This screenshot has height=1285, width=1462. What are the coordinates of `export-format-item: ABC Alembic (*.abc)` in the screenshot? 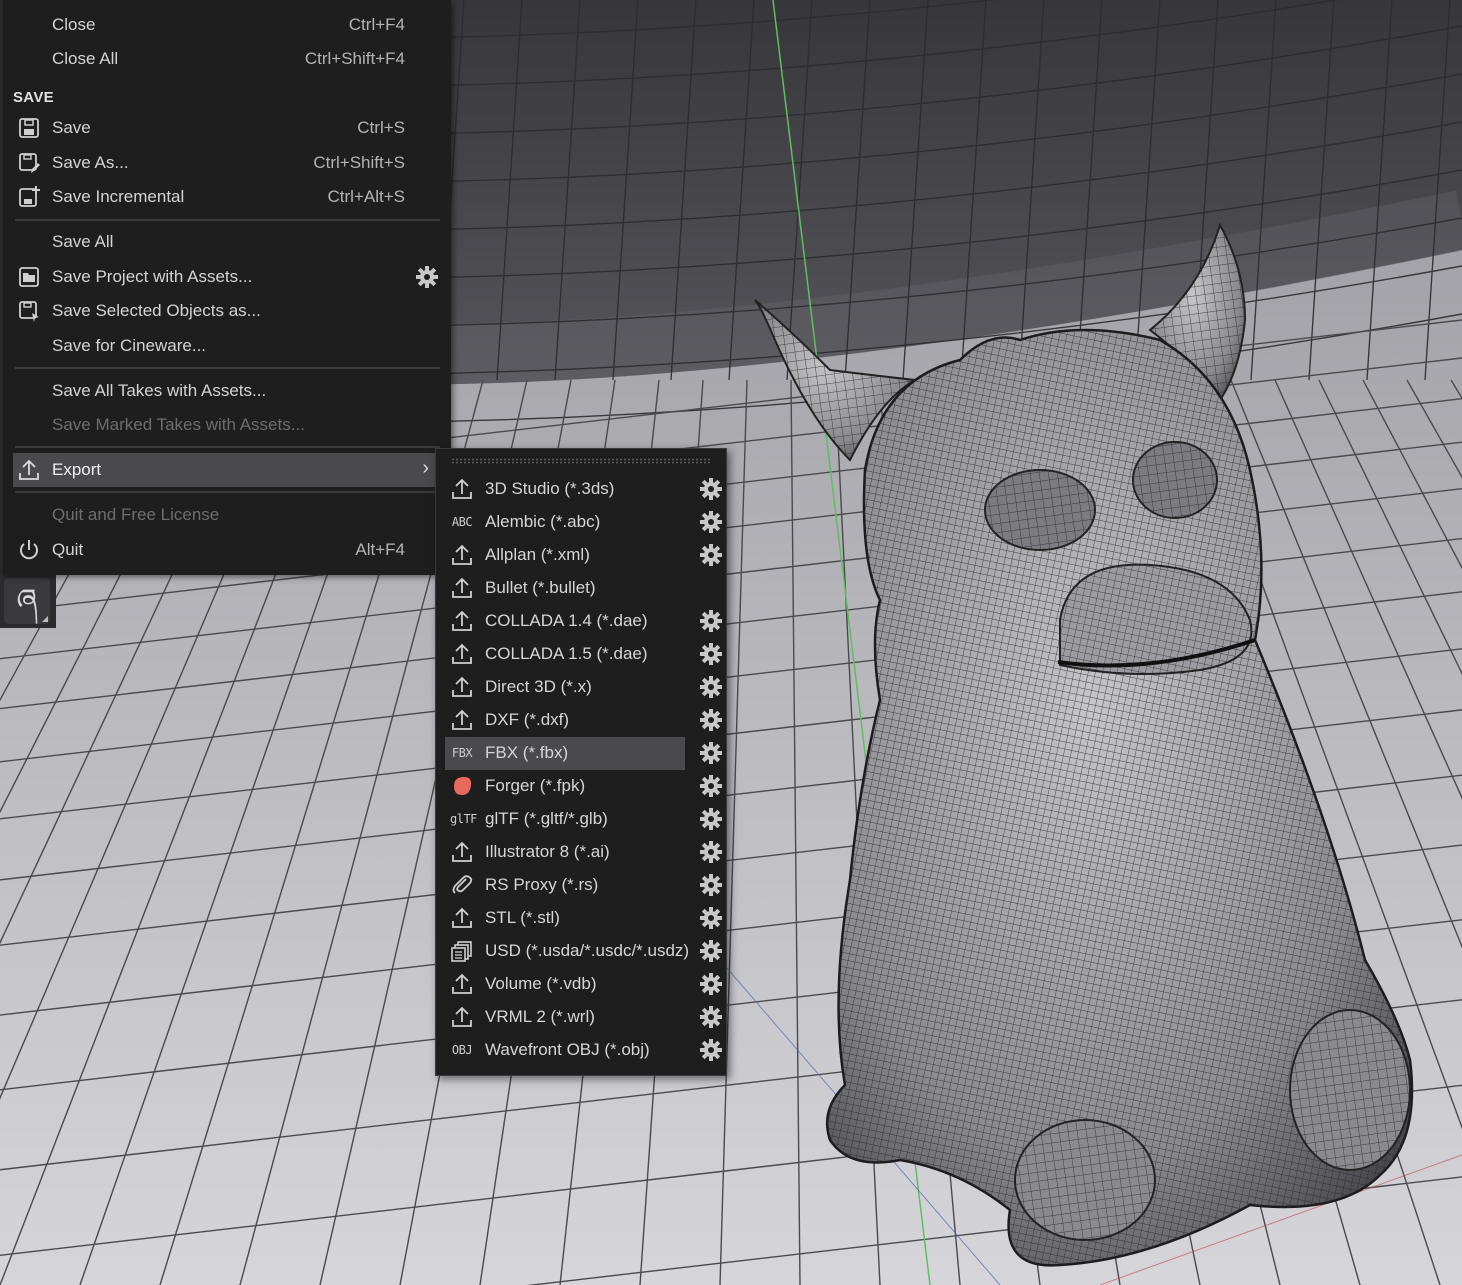 It's located at (583, 522).